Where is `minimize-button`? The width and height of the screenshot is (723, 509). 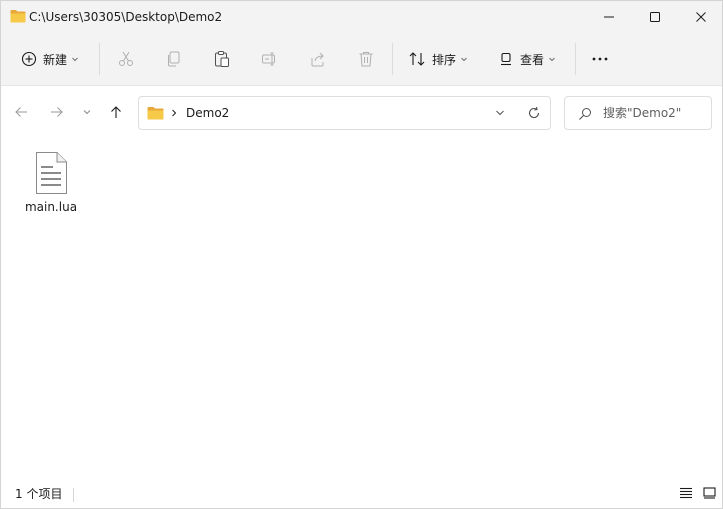
minimize-button is located at coordinates (609, 17).